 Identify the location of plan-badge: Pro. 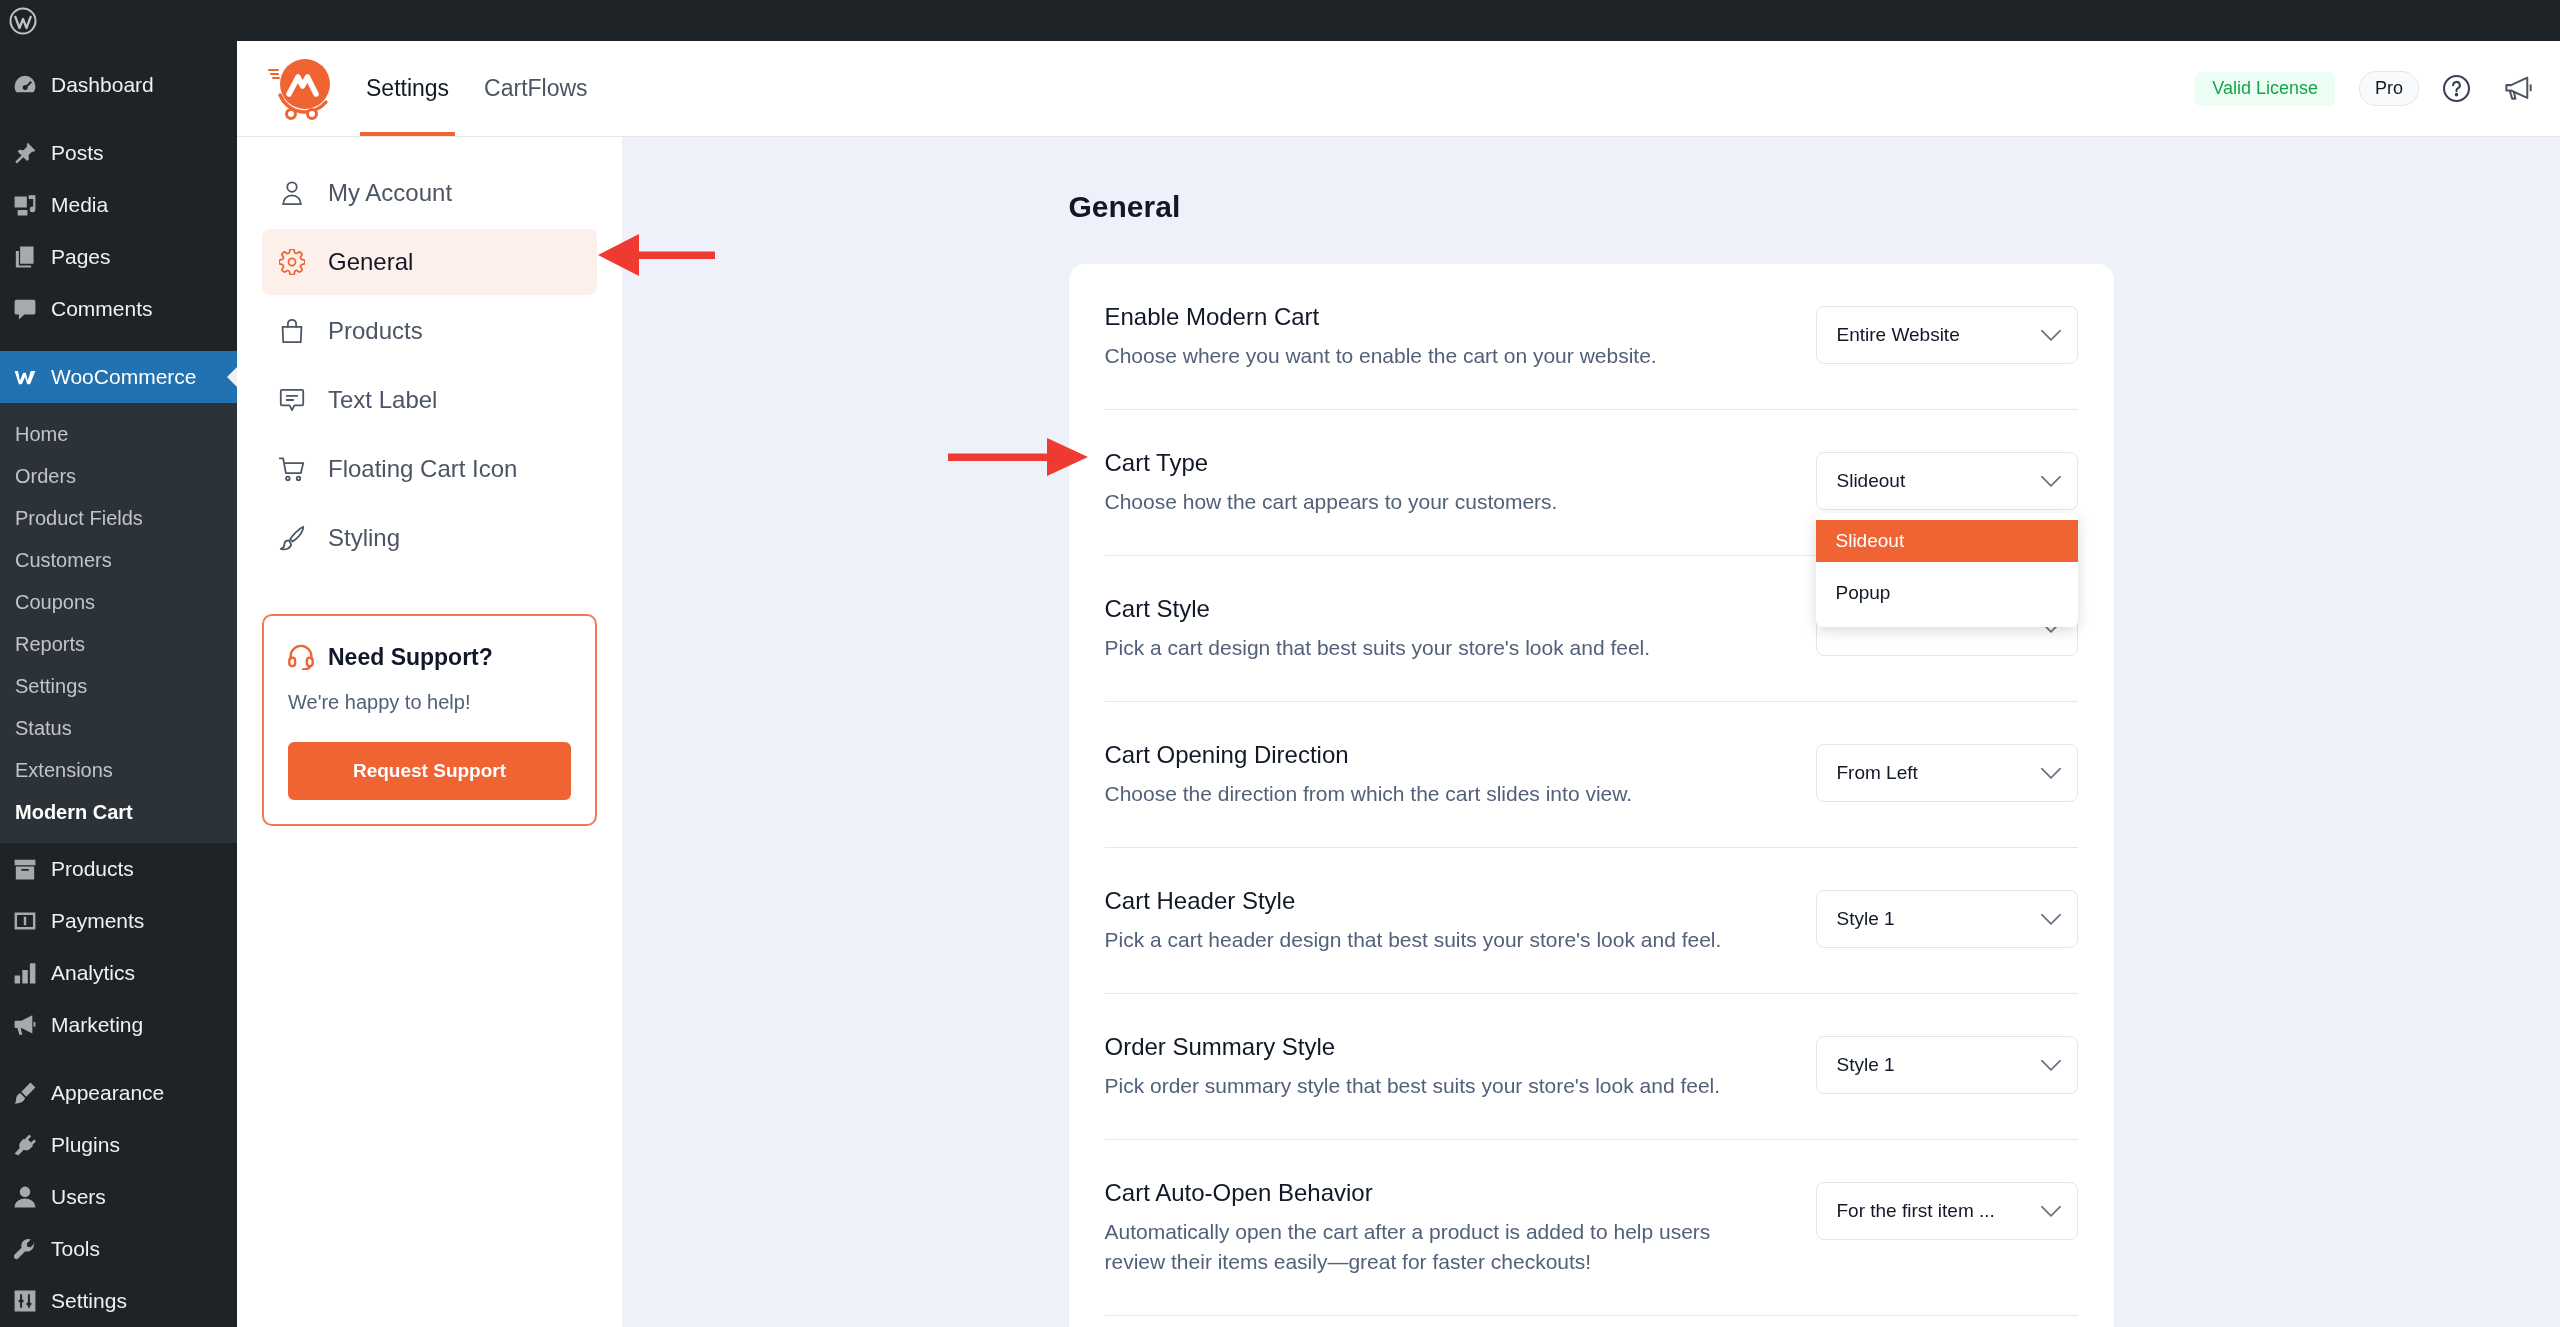
(2389, 88).